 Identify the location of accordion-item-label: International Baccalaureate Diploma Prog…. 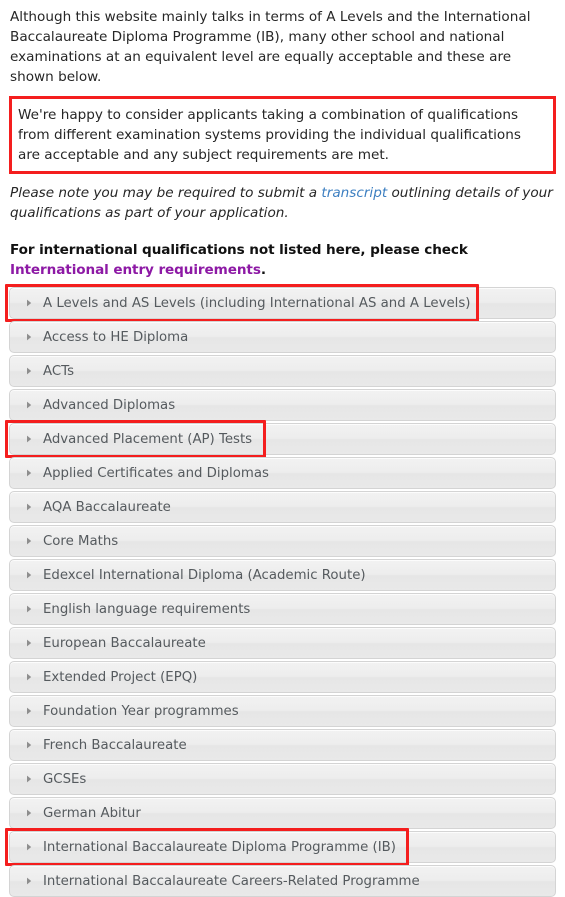
(219, 847).